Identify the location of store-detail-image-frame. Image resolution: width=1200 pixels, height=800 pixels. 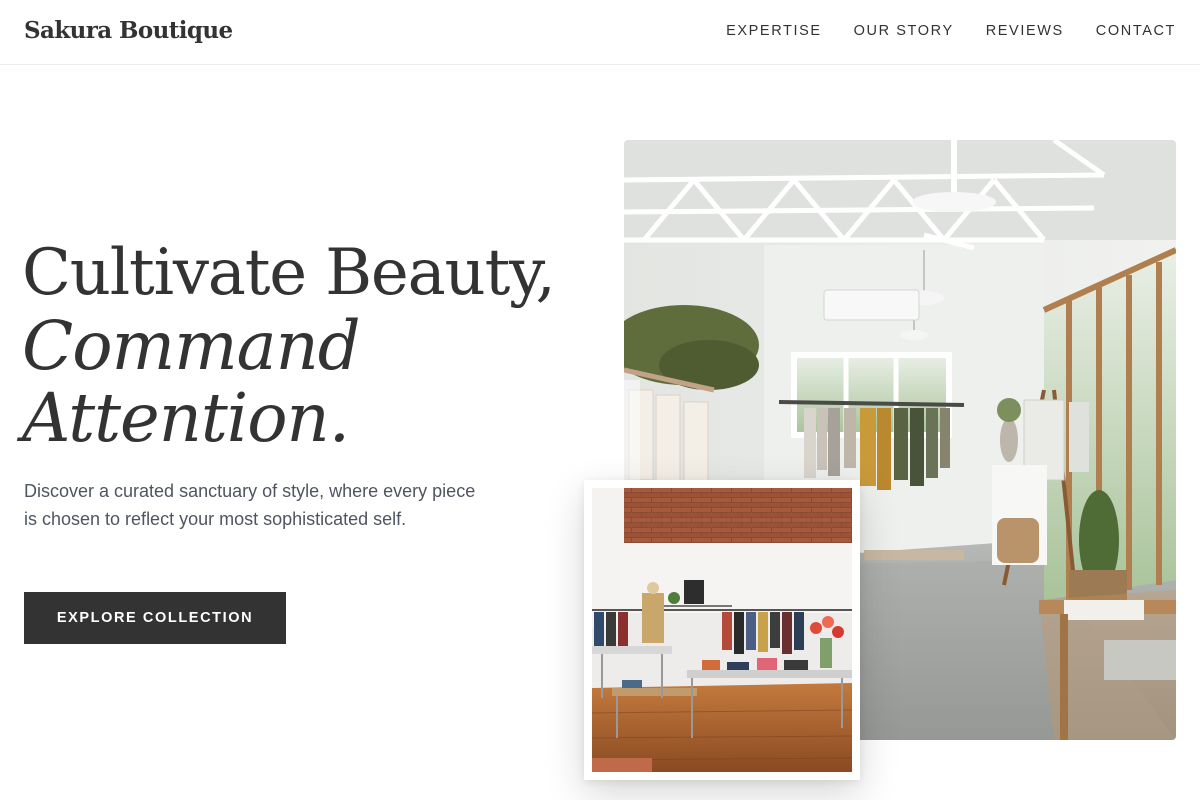
(722, 630).